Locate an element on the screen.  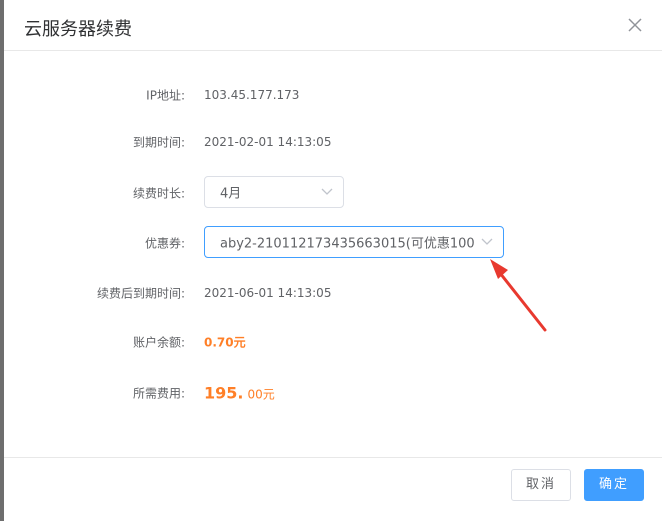
new-expire-row: 续费后到期时间: 2021-06-01 14:13:05 is located at coordinates (333, 293).